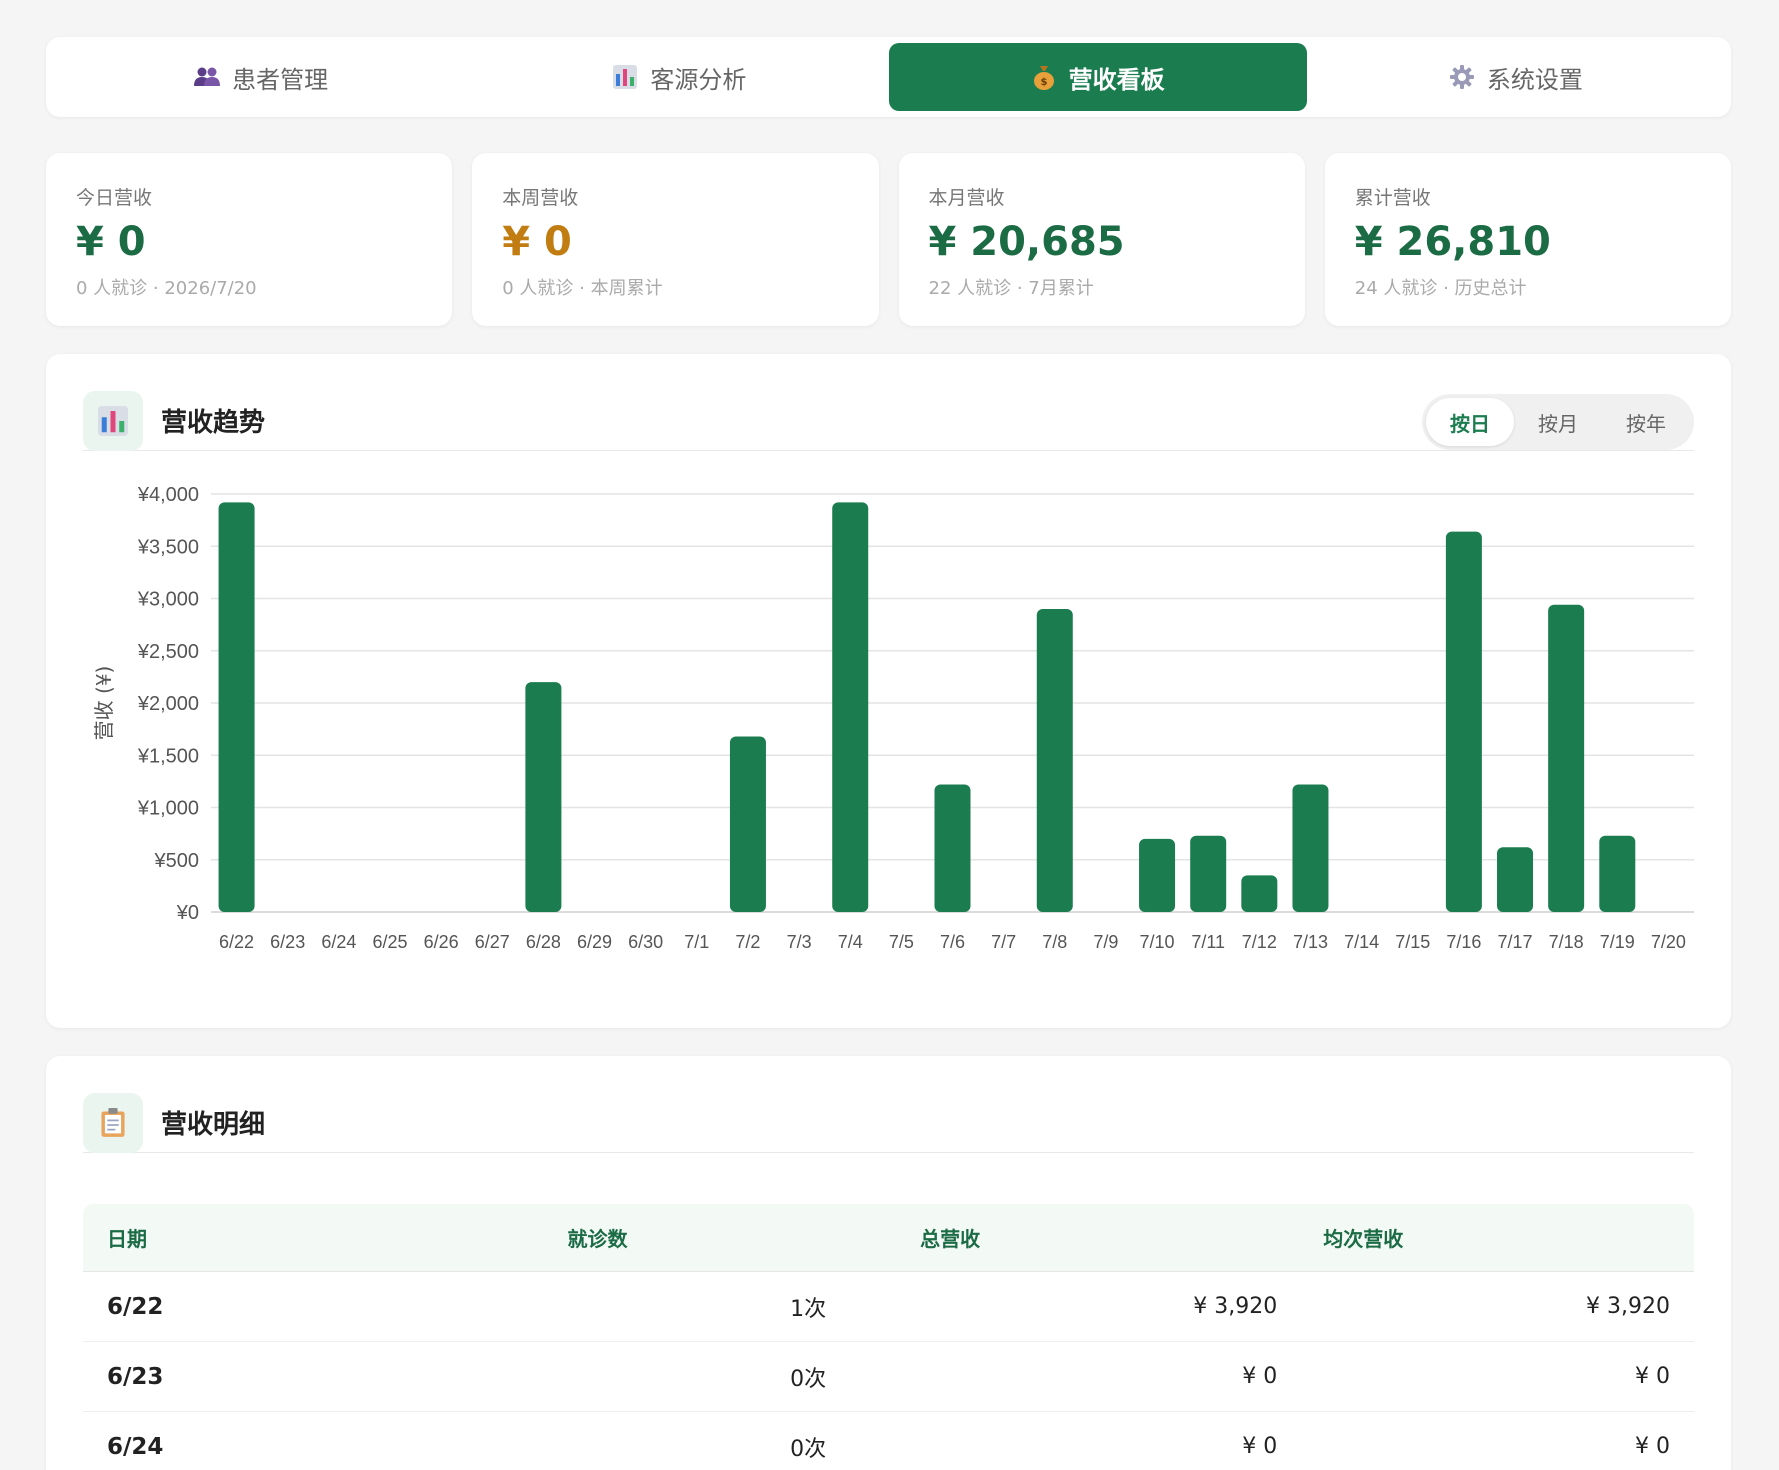 This screenshot has height=1470, width=1779. What do you see at coordinates (1065, 1237) in the screenshot?
I see `column-header-total: 总营收` at bounding box center [1065, 1237].